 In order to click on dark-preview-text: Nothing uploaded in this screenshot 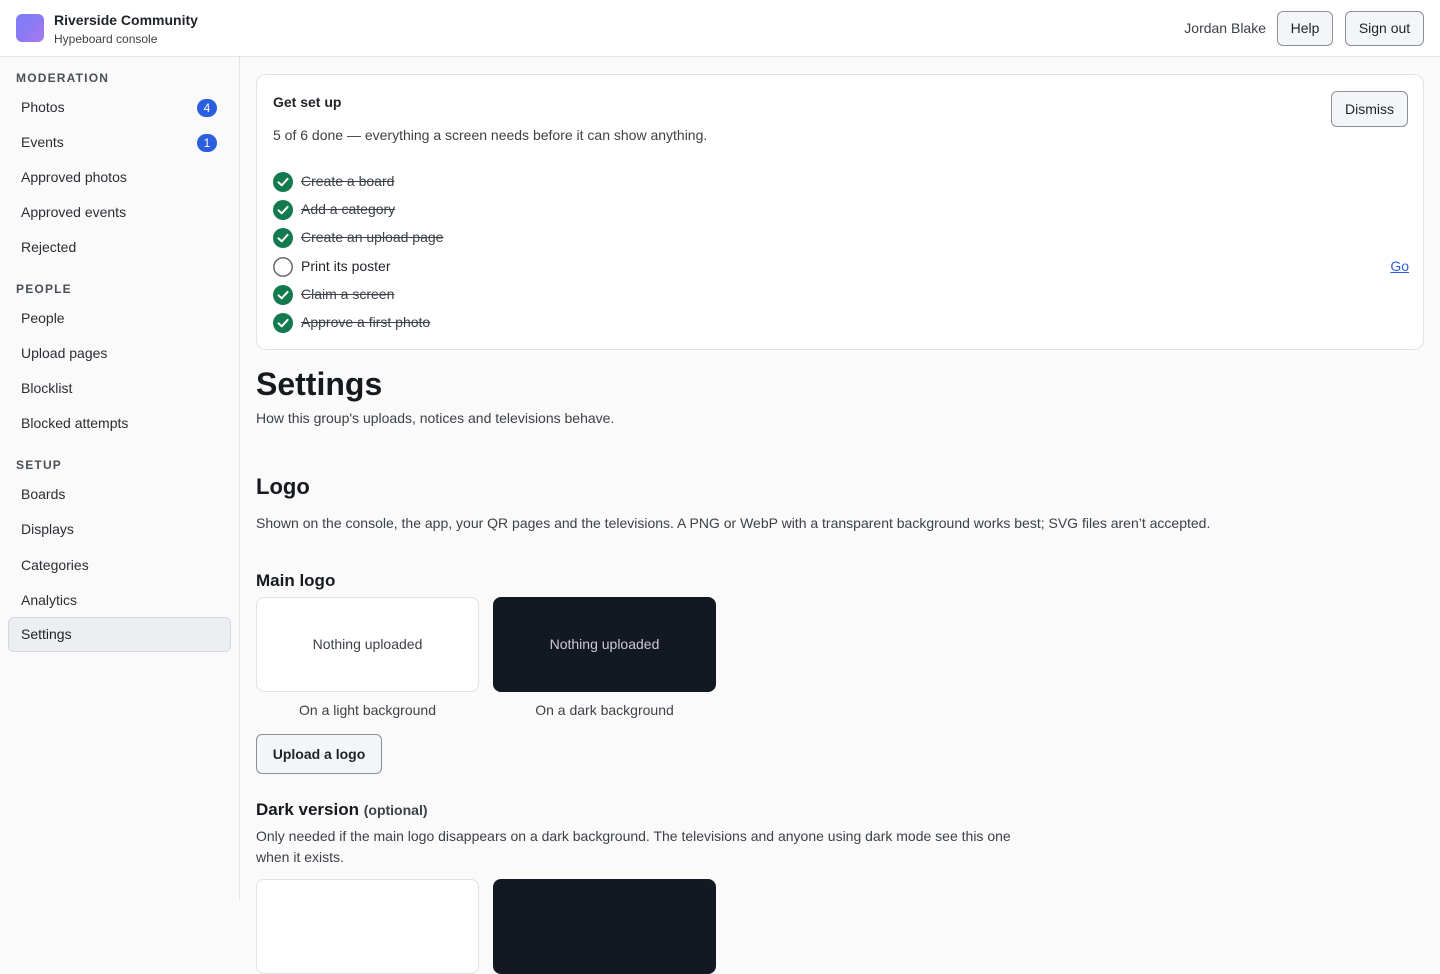, I will do `click(604, 644)`.